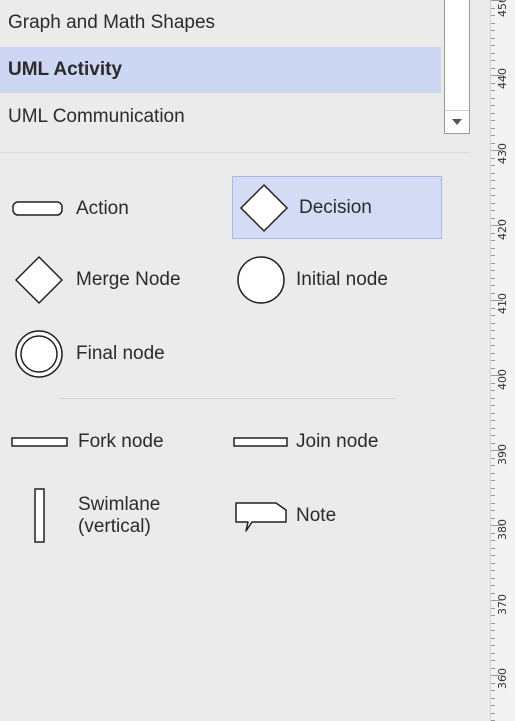  What do you see at coordinates (502, 529) in the screenshot?
I see `ruler-label: 380` at bounding box center [502, 529].